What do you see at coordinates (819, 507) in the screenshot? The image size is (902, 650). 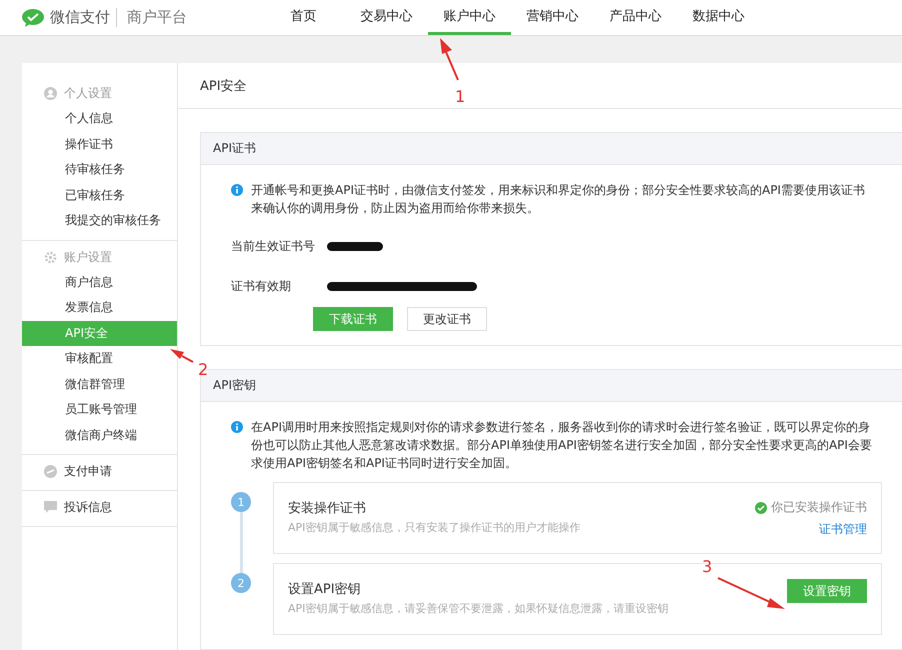 I see `status-text: 你已安装操作证书` at bounding box center [819, 507].